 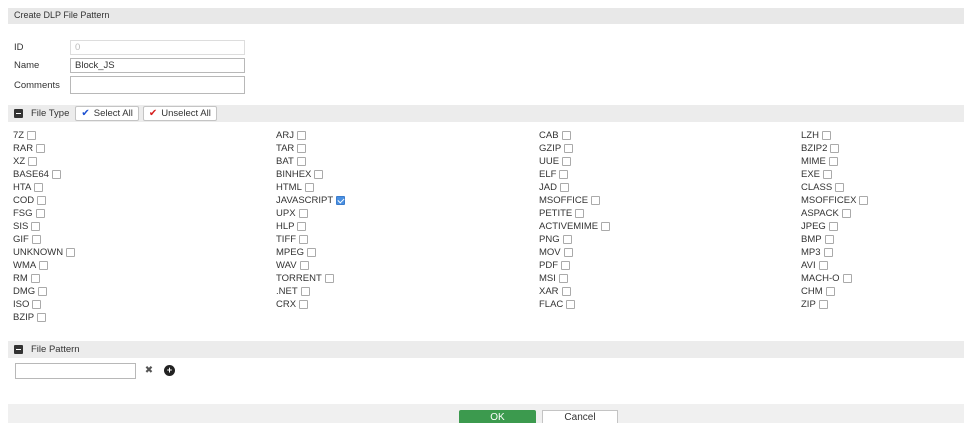 I want to click on file-type-option: JPEG, so click(x=834, y=226).